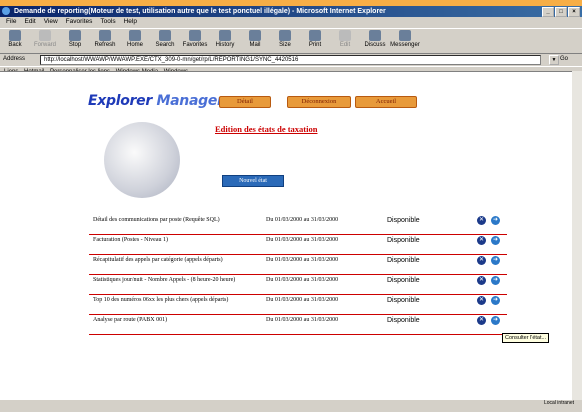  I want to click on menu-favorites: Favorites, so click(79, 22).